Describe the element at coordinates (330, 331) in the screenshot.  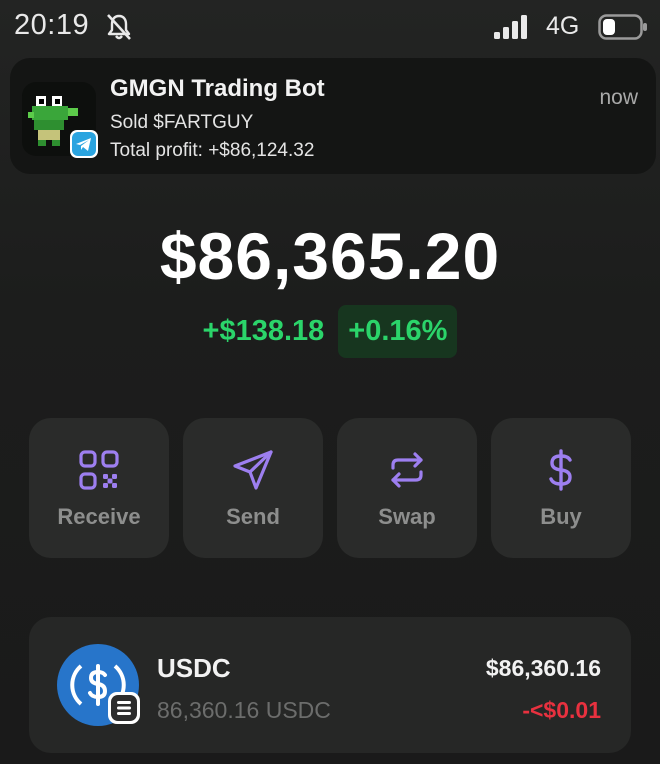
I see `balance-change-row: +$138.18 +0.16%` at that location.